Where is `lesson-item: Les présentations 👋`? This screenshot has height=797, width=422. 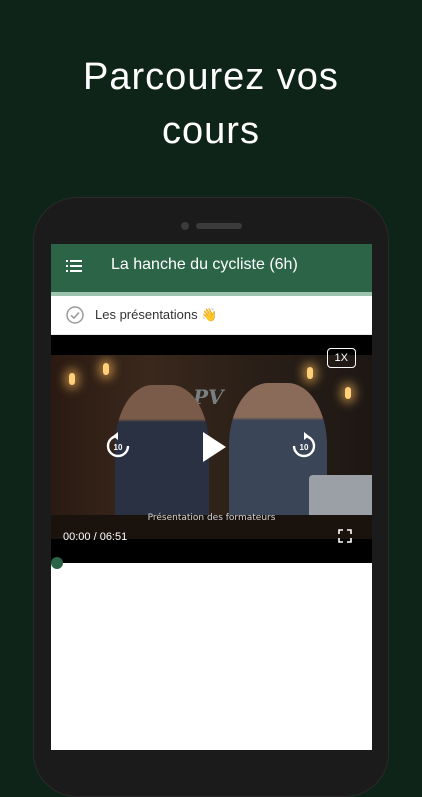 lesson-item: Les présentations 👋 is located at coordinates (211, 315).